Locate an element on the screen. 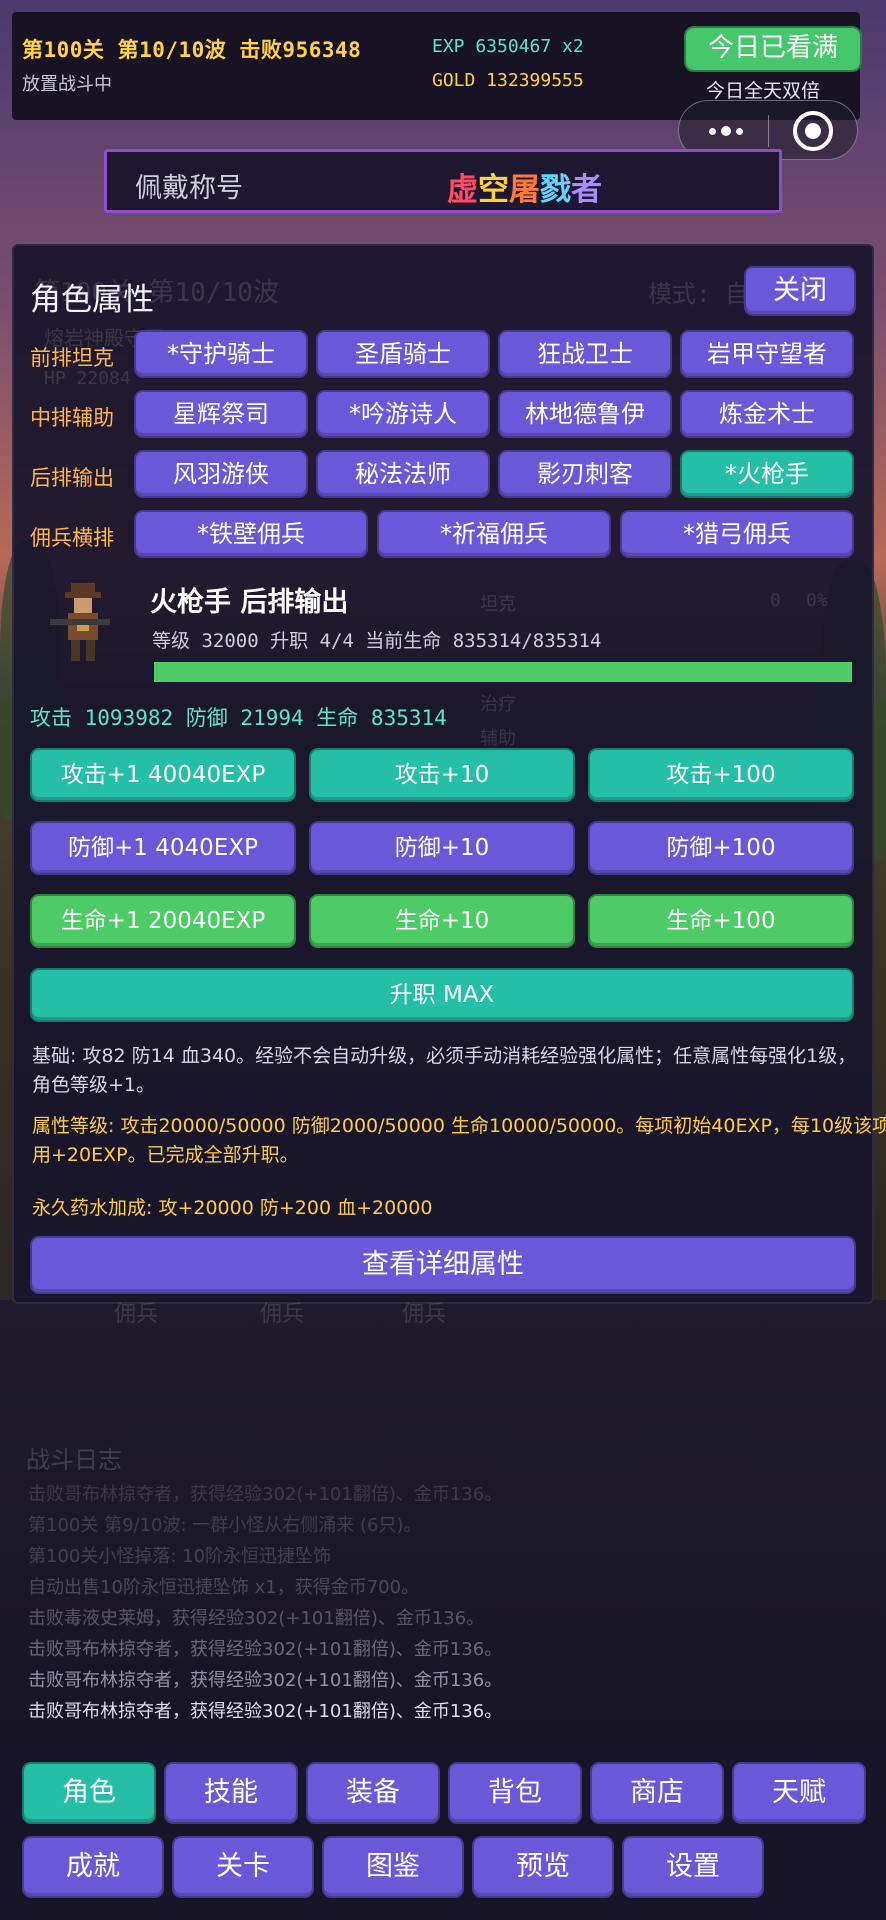 This screenshot has width=886, height=1920. row-label-back: 后排输出 is located at coordinates (72, 478).